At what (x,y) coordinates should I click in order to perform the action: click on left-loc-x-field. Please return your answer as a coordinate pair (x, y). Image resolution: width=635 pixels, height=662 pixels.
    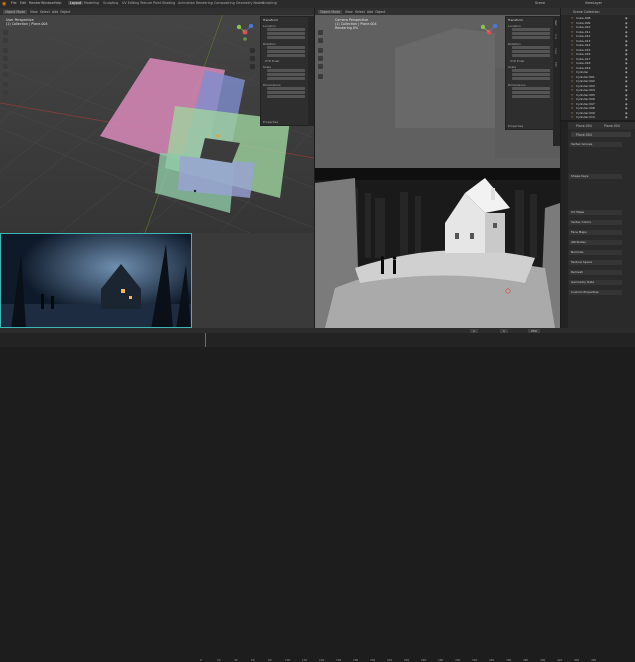
    Looking at the image, I should click on (286, 30).